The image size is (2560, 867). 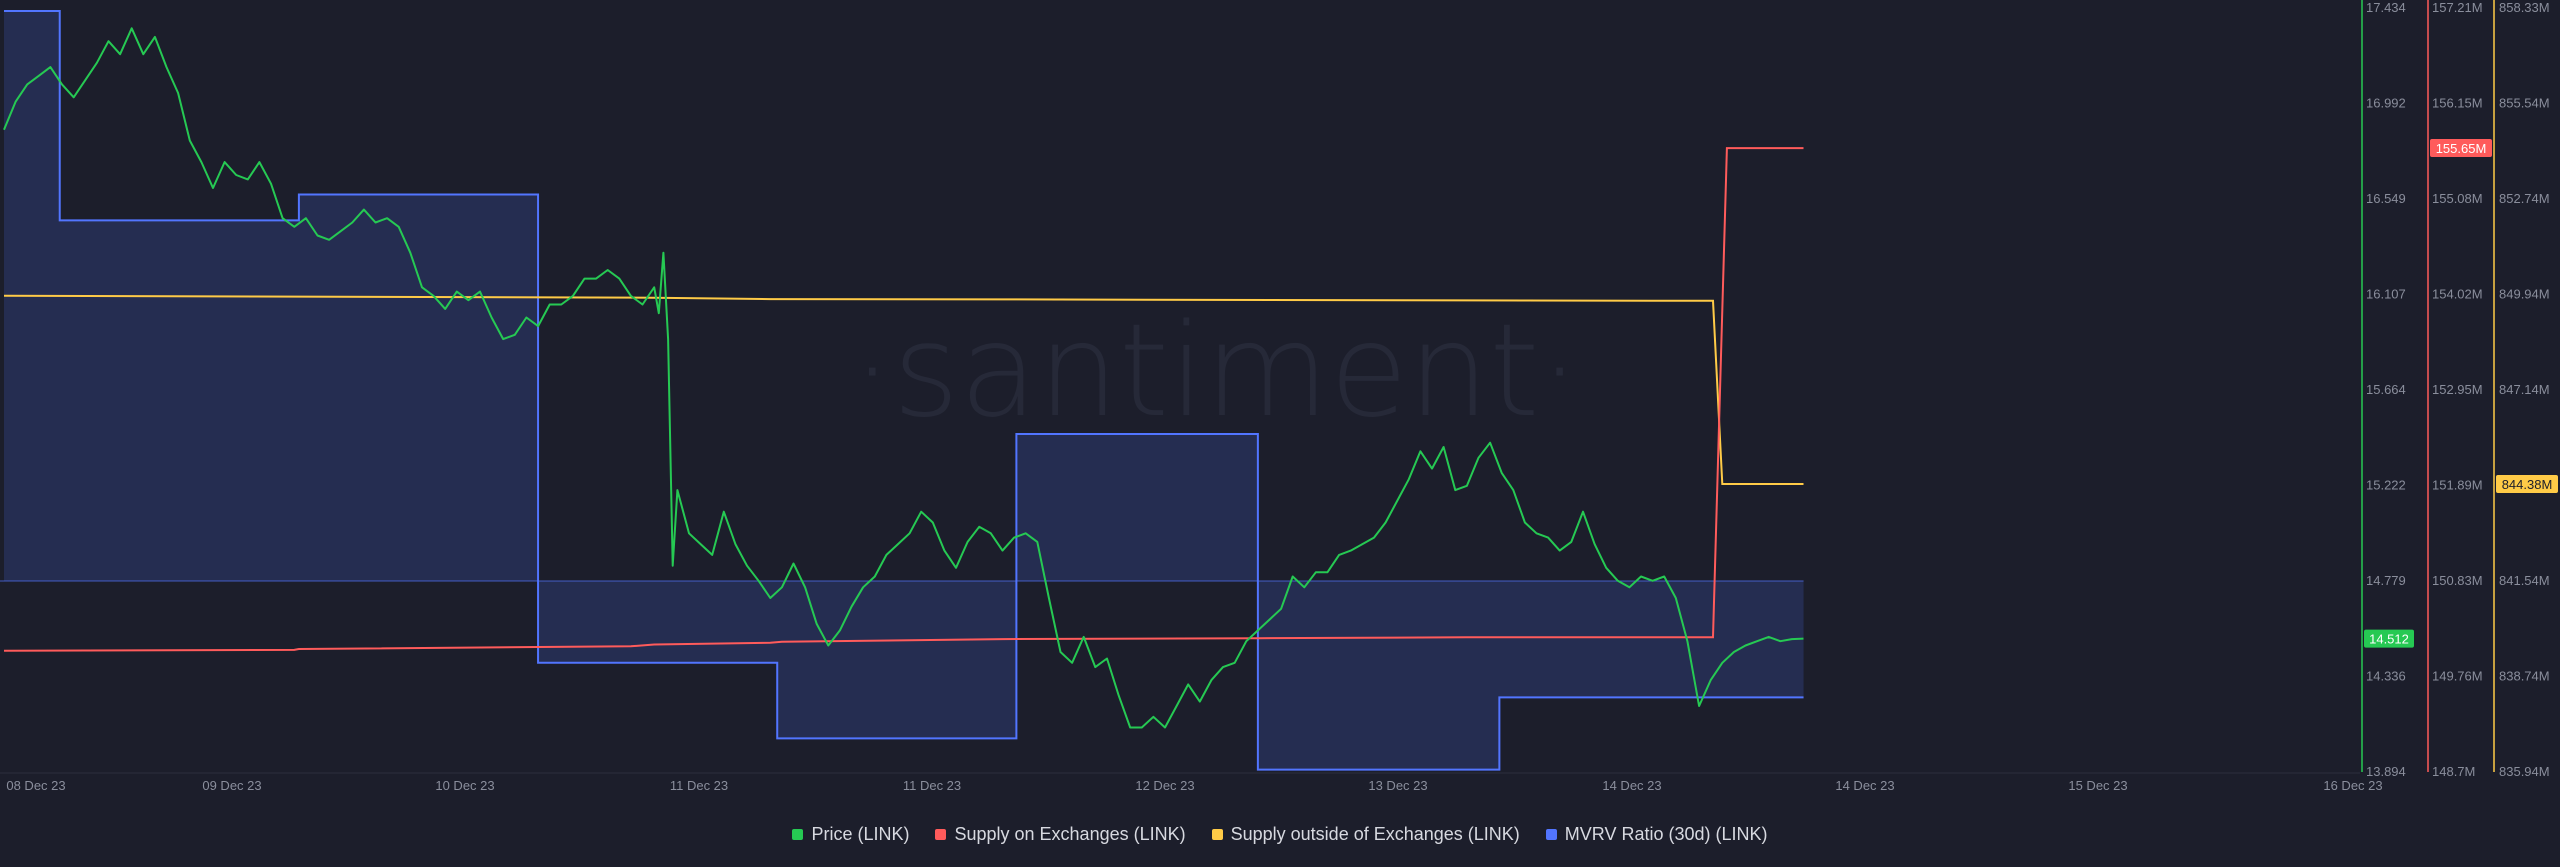 I want to click on y-tick-label: 150.83M, so click(x=2457, y=580).